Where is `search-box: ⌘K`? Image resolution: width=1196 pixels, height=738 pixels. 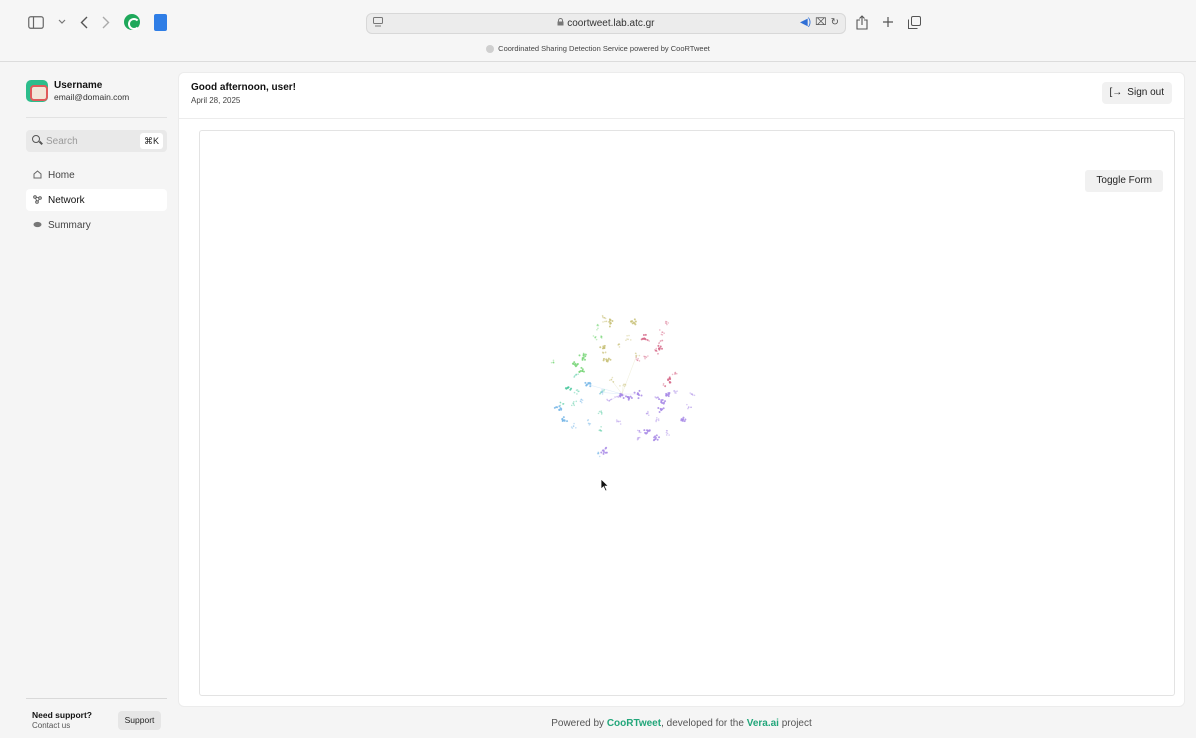 search-box: ⌘K is located at coordinates (96, 141).